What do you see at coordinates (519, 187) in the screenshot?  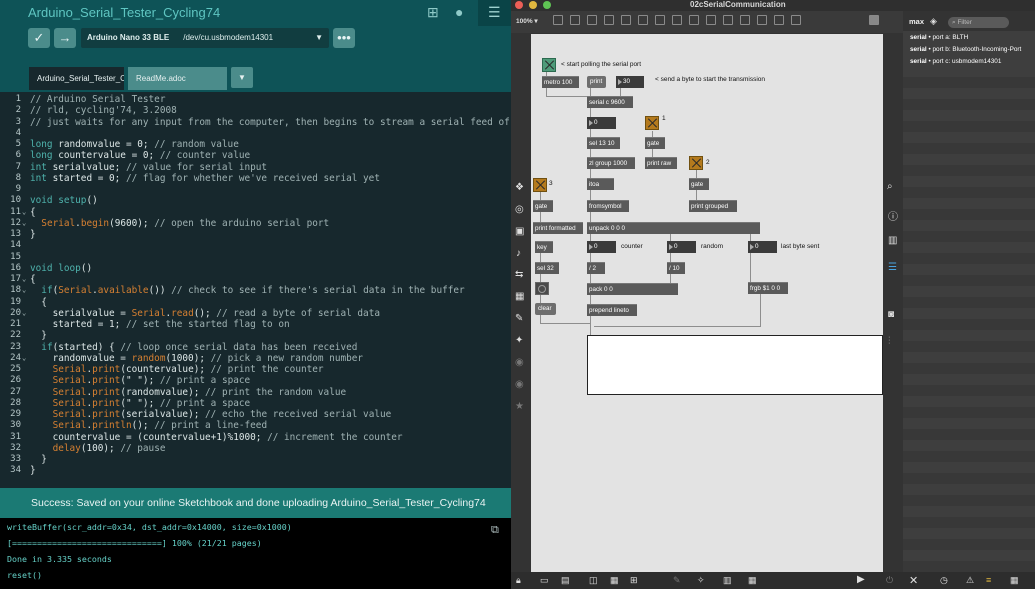 I see `palette-icon: ❖` at bounding box center [519, 187].